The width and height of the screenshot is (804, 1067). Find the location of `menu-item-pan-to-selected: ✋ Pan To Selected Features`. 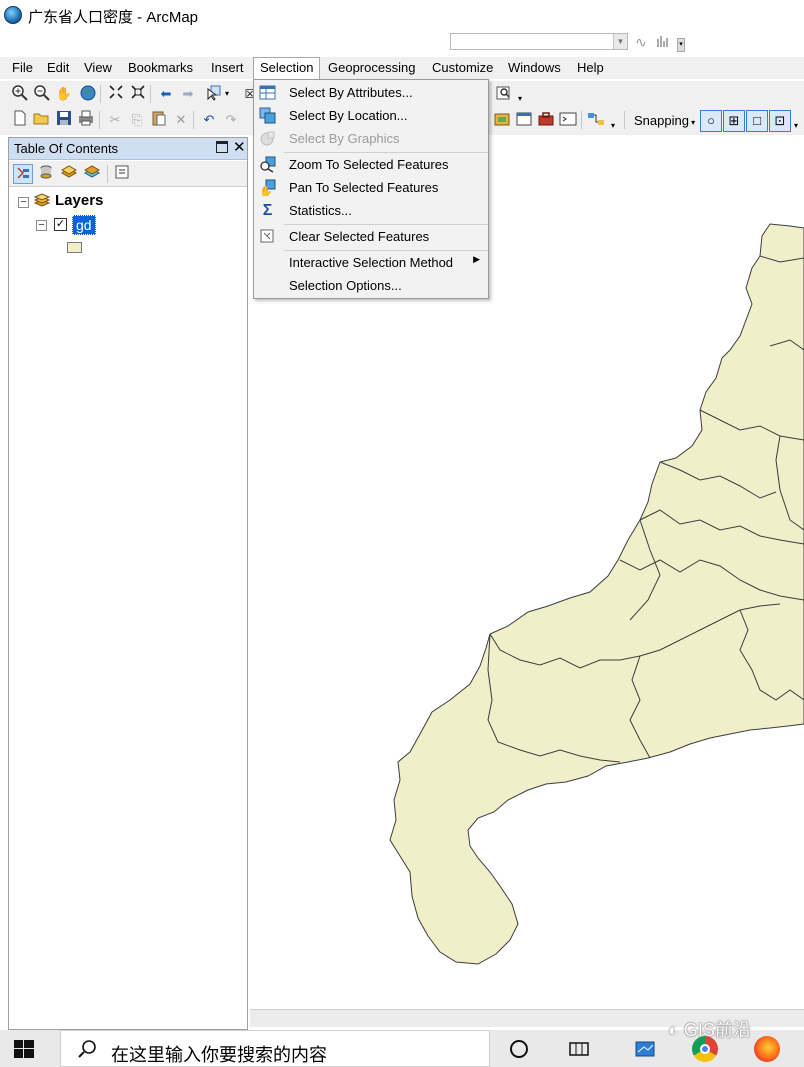

menu-item-pan-to-selected: ✋ Pan To Selected Features is located at coordinates (371, 187).